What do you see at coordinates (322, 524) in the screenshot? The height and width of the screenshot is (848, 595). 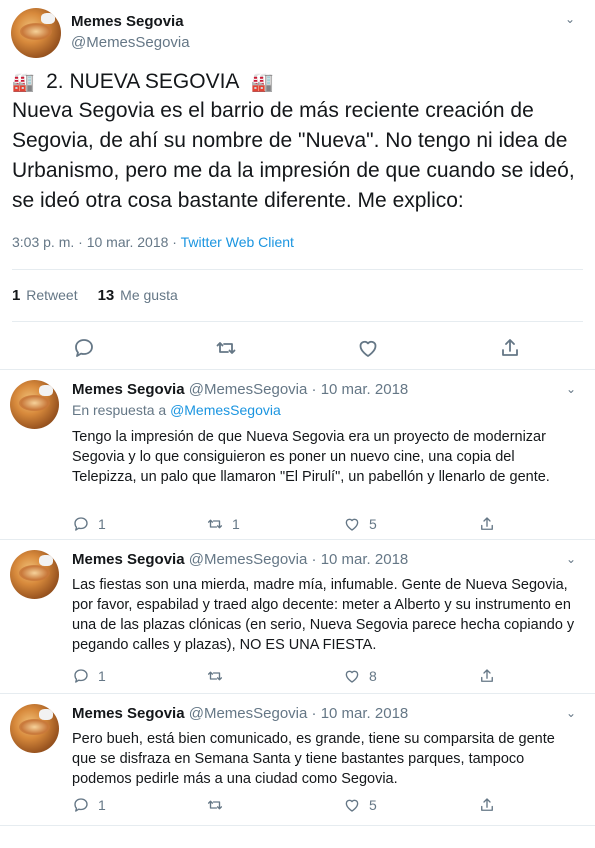 I see `reply-actions: 1 1 5` at bounding box center [322, 524].